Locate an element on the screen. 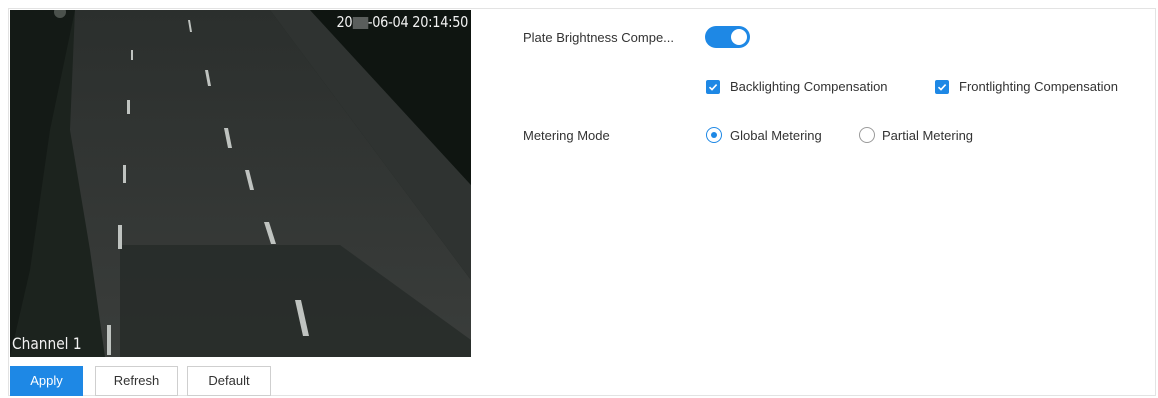 The height and width of the screenshot is (398, 1158). partial-metering-radio is located at coordinates (867, 135).